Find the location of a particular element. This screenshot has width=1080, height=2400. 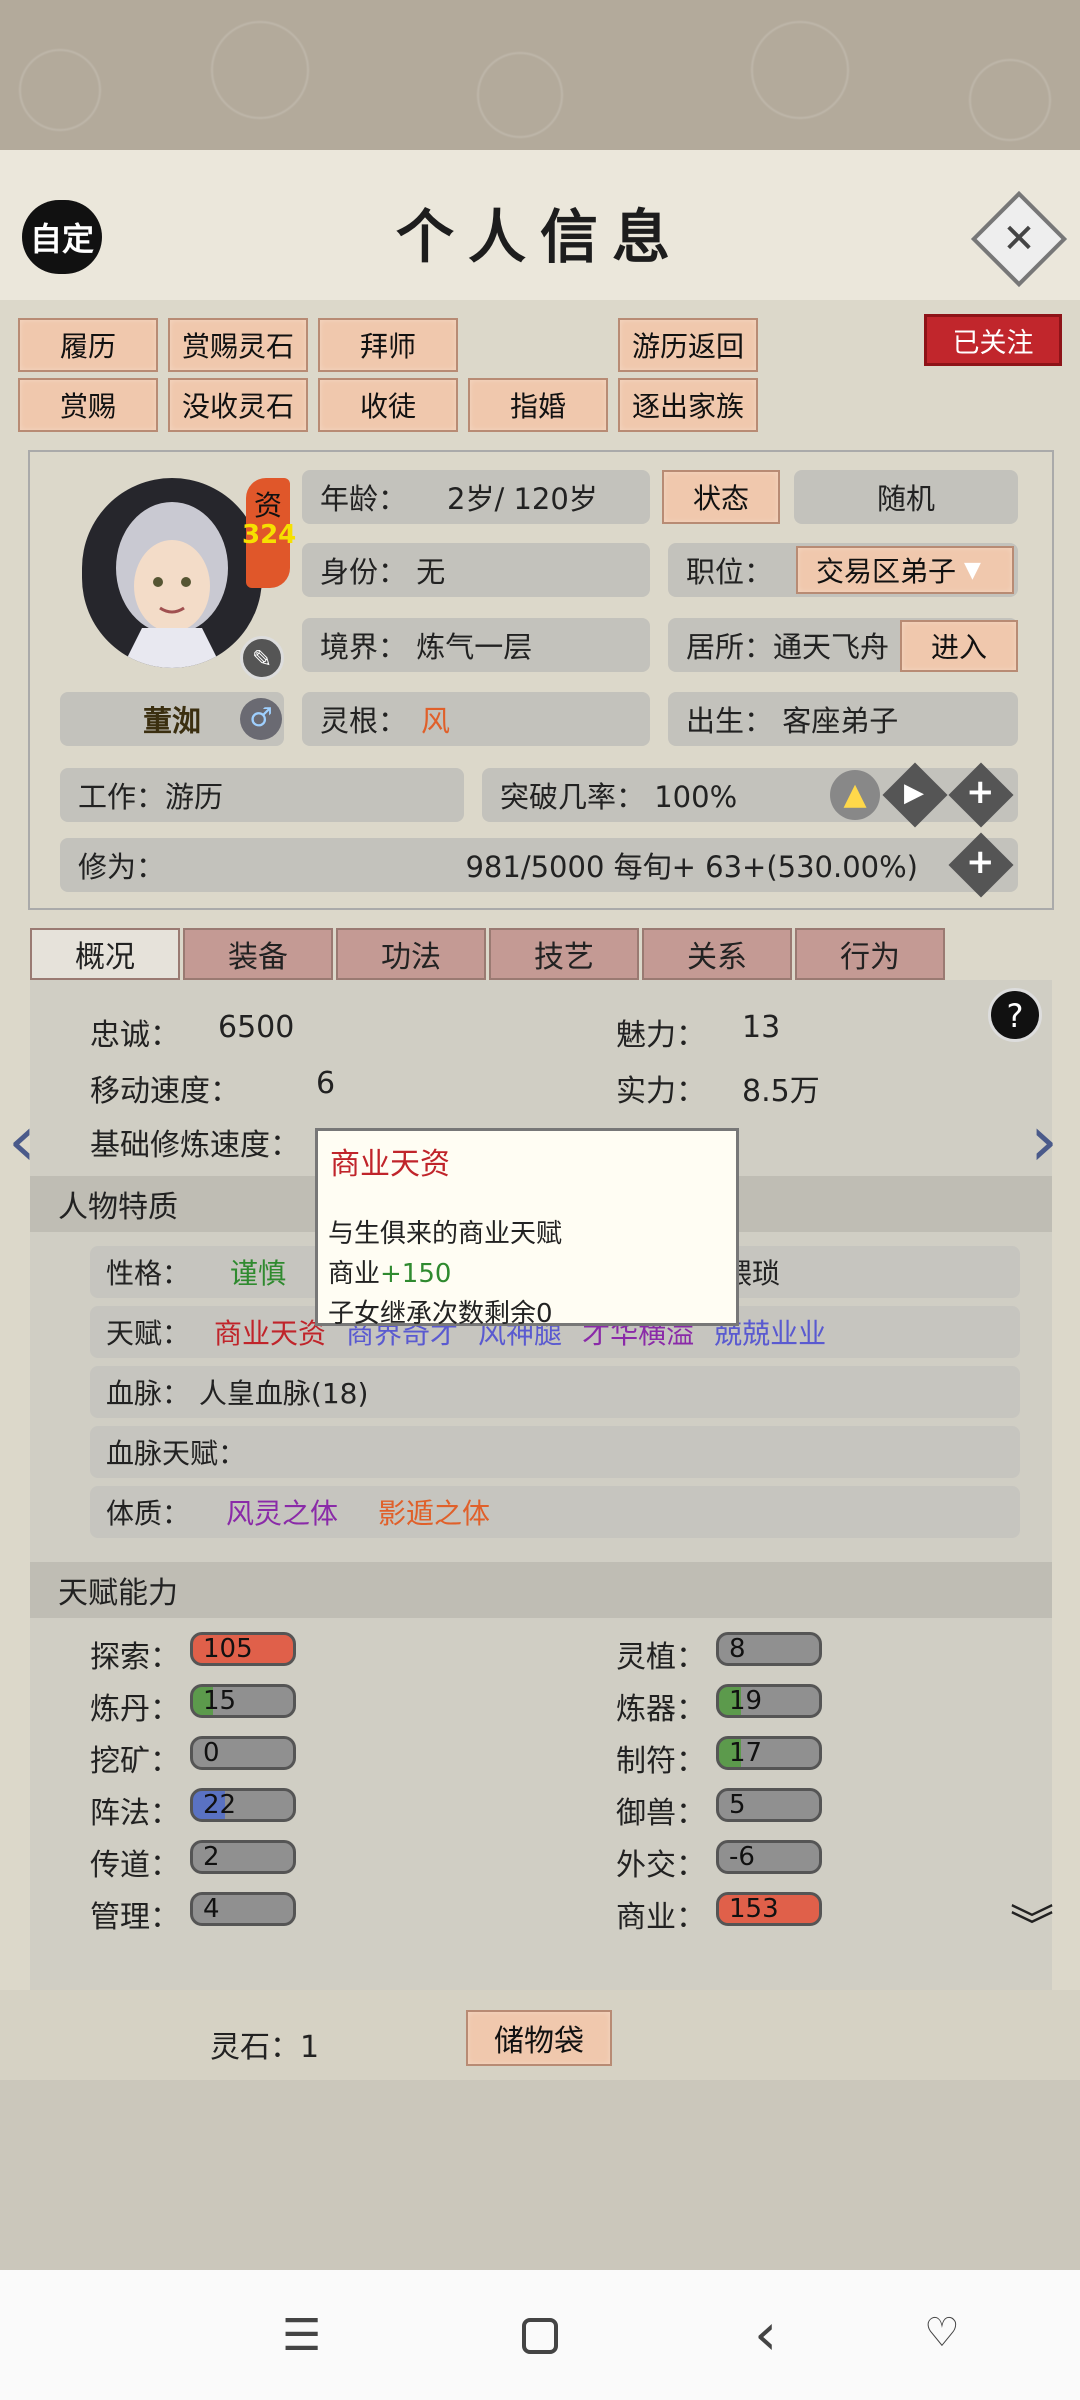

help-icon: ? is located at coordinates (1015, 1015).